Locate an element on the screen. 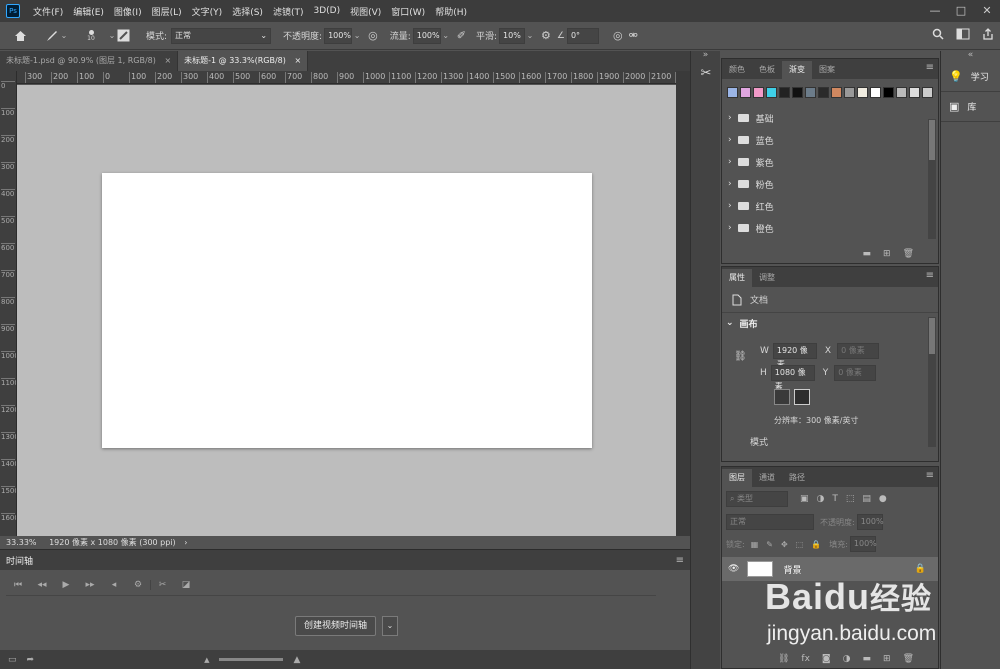 Image resolution: width=1000 pixels, height=669 pixels. link-icon: ⛓ is located at coordinates (740, 356).